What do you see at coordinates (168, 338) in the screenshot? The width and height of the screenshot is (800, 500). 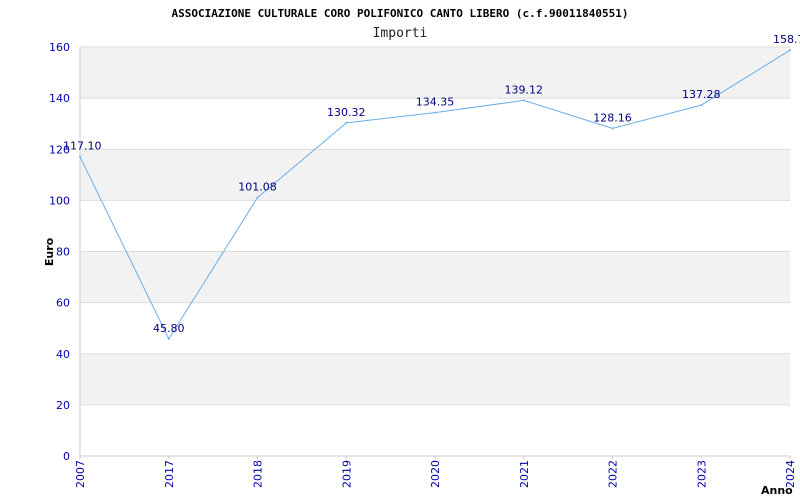 I see `data-point-2017` at bounding box center [168, 338].